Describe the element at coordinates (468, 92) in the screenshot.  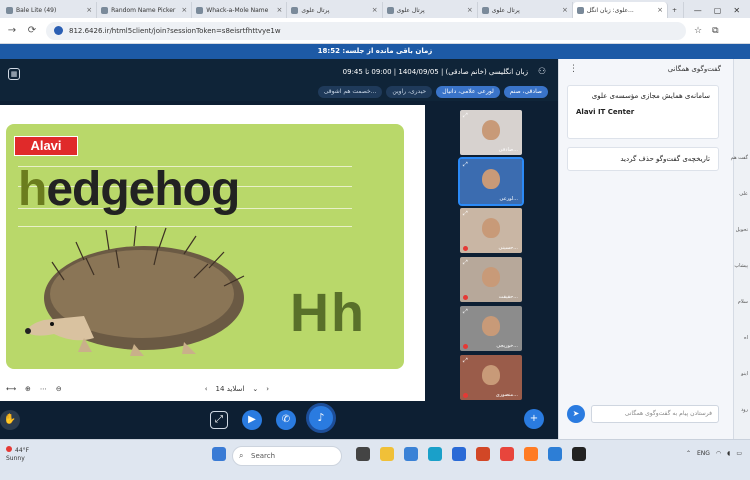
I see `presenter-chip: لورعی علامی، دانیال` at that location.